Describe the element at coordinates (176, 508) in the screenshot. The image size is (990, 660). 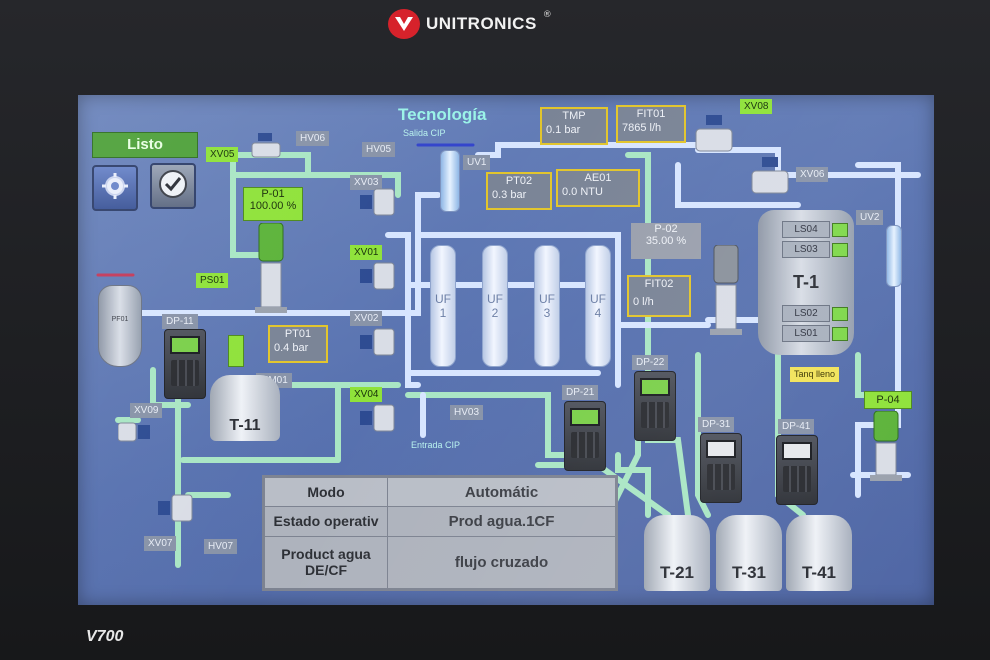
I see `valve-xv07-icon` at that location.